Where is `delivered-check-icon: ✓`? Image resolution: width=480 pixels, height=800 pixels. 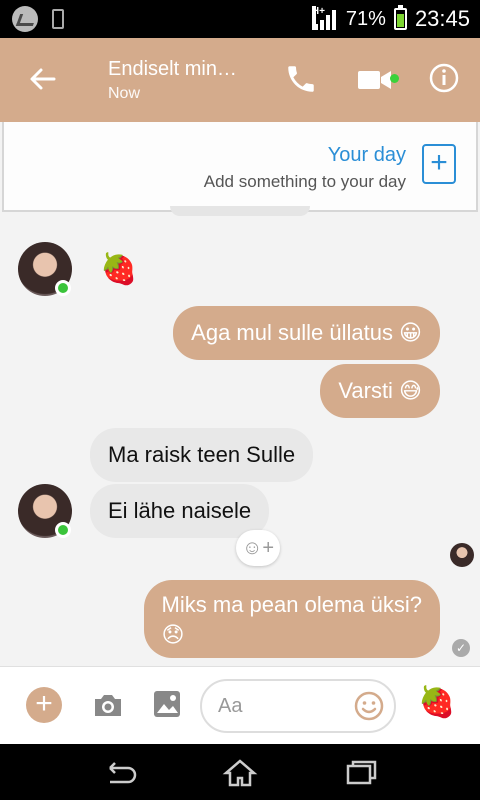
delivered-check-icon: ✓ is located at coordinates (461, 648).